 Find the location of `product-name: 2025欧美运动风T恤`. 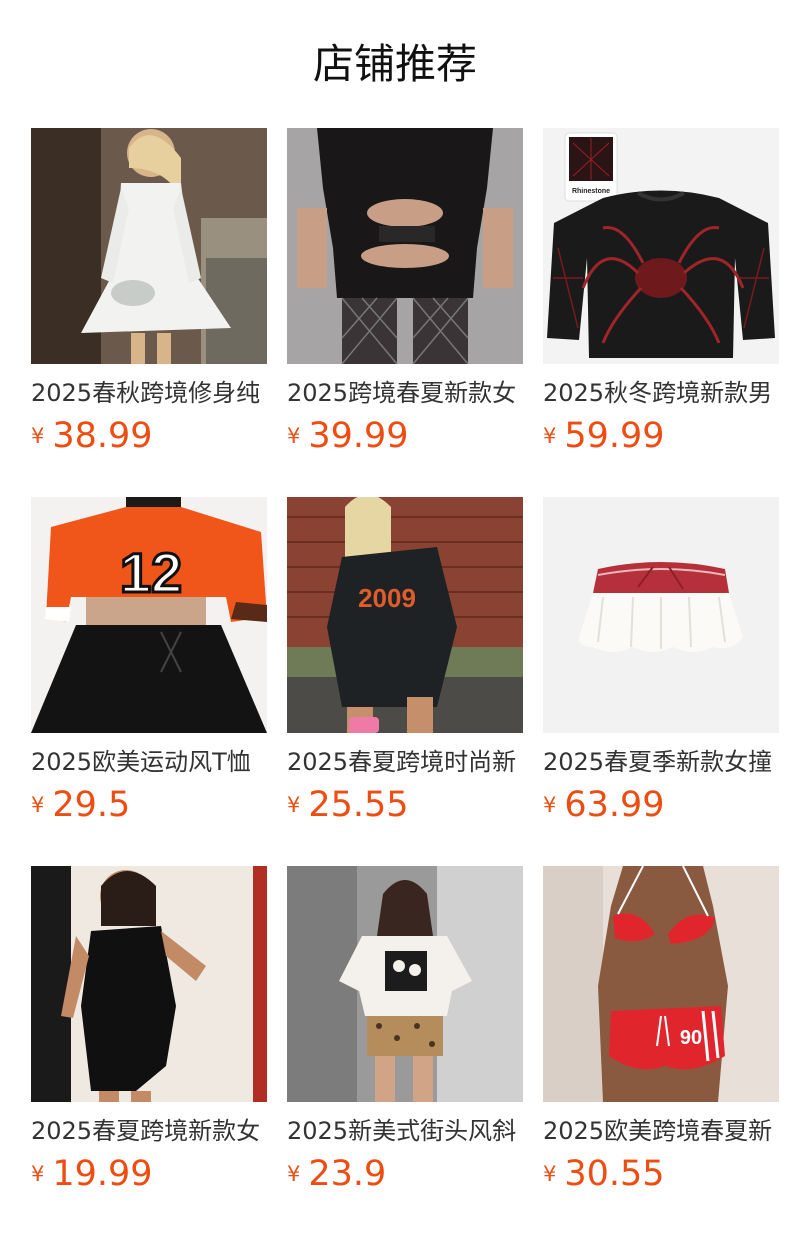

product-name: 2025欧美运动风T恤 is located at coordinates (149, 762).